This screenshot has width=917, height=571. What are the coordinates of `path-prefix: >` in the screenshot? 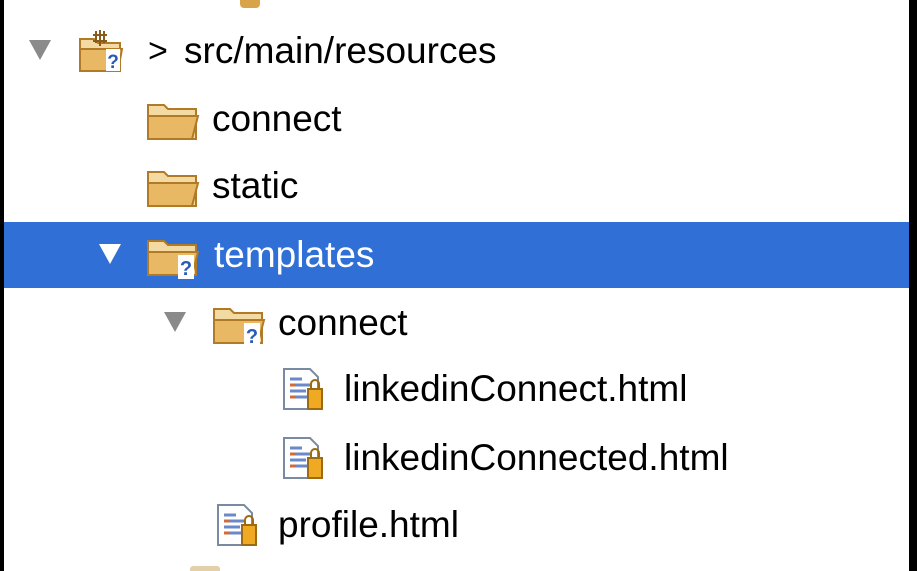 It's located at (158, 51).